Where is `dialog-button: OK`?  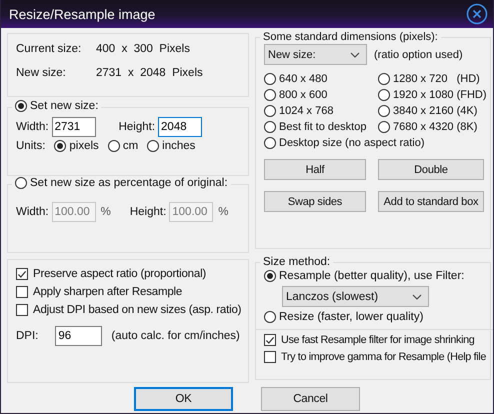
dialog-button: OK is located at coordinates (183, 399).